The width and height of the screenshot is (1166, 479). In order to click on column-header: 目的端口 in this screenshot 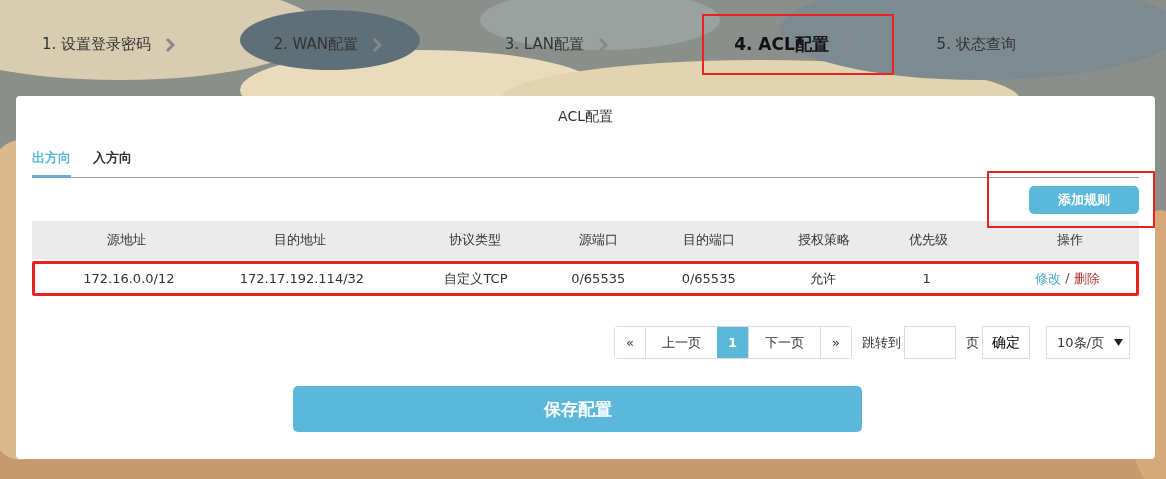, I will do `click(709, 240)`.